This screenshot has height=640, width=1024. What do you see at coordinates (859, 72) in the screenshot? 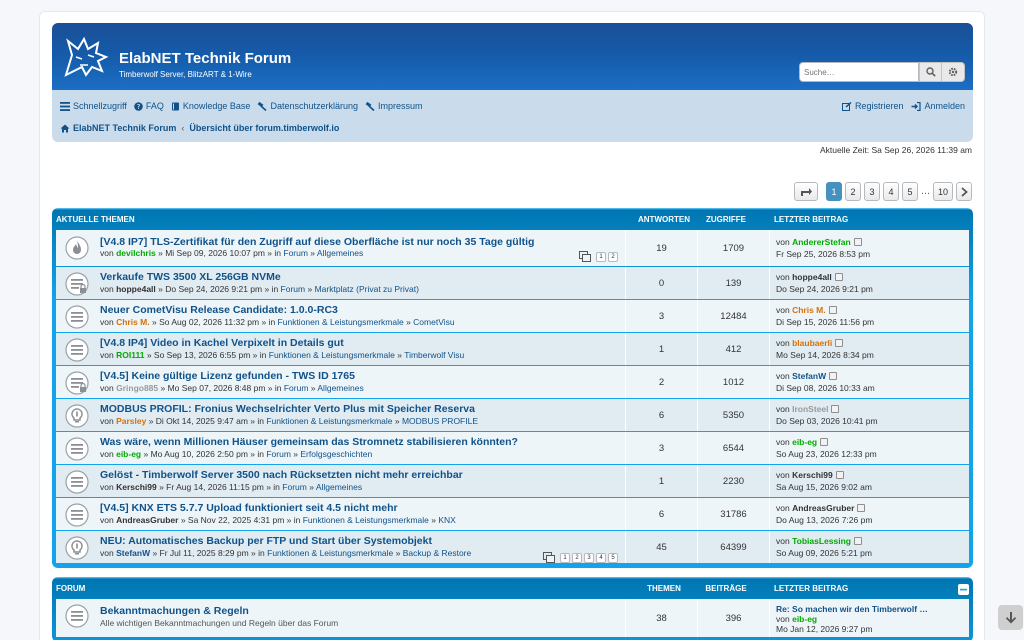
I see `search-input` at bounding box center [859, 72].